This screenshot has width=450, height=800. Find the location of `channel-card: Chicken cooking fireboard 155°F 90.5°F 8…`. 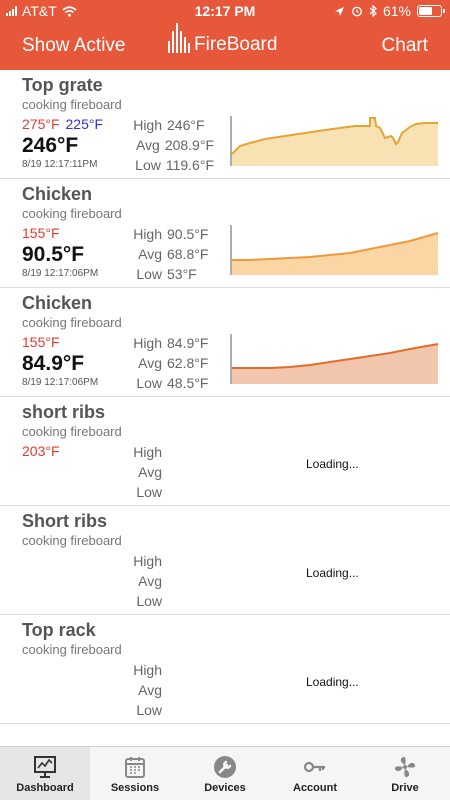

channel-card: Chicken cooking fireboard 155°F 90.5°F 8… is located at coordinates (225, 233).